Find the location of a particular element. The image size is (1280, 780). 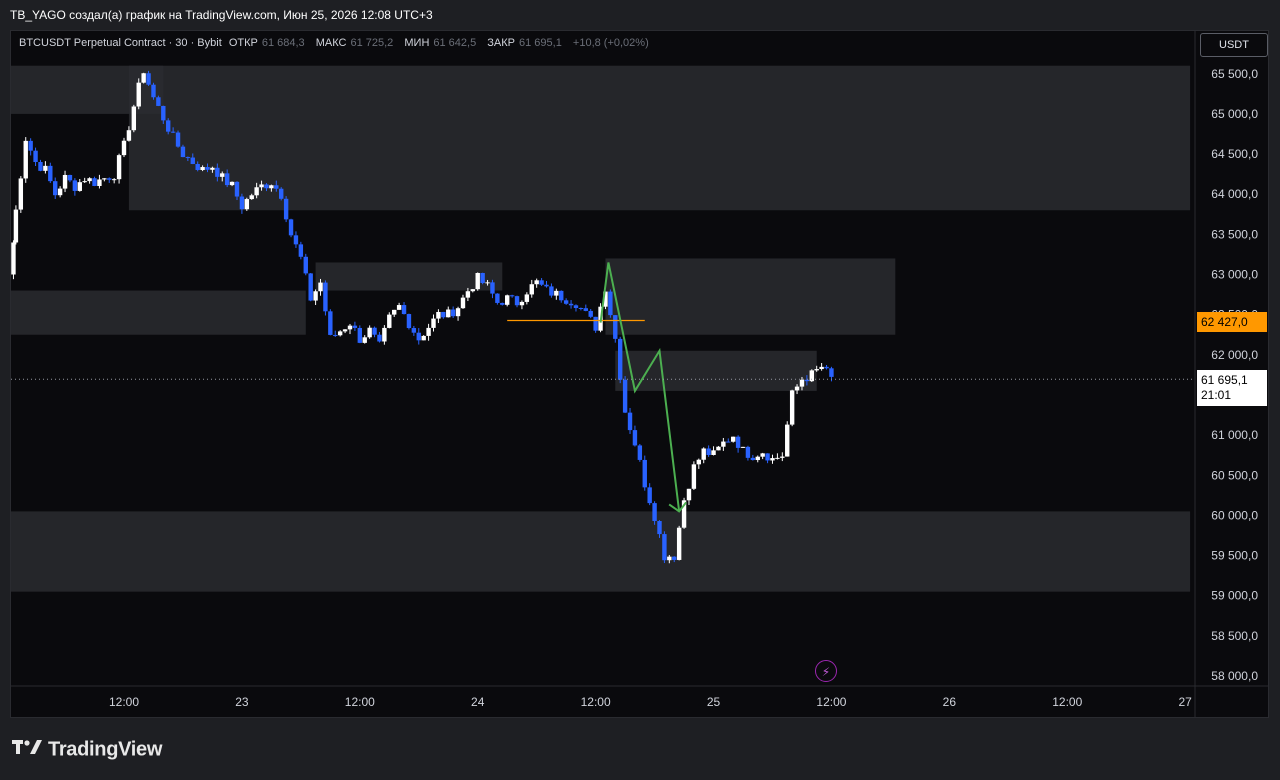

y-tick-label: 61 000,0 is located at coordinates (1234, 435).